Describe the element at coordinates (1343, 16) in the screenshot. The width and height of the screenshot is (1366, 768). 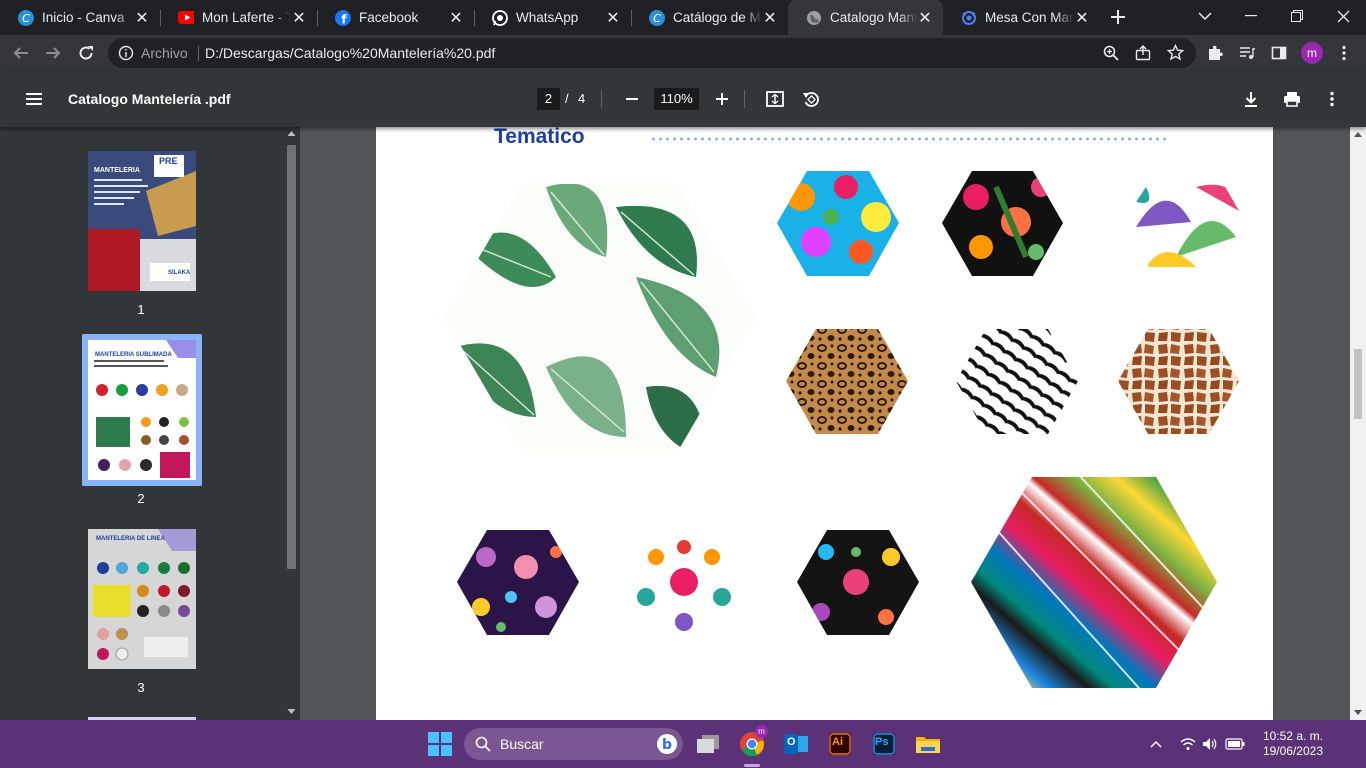
I see `close-window-button` at that location.